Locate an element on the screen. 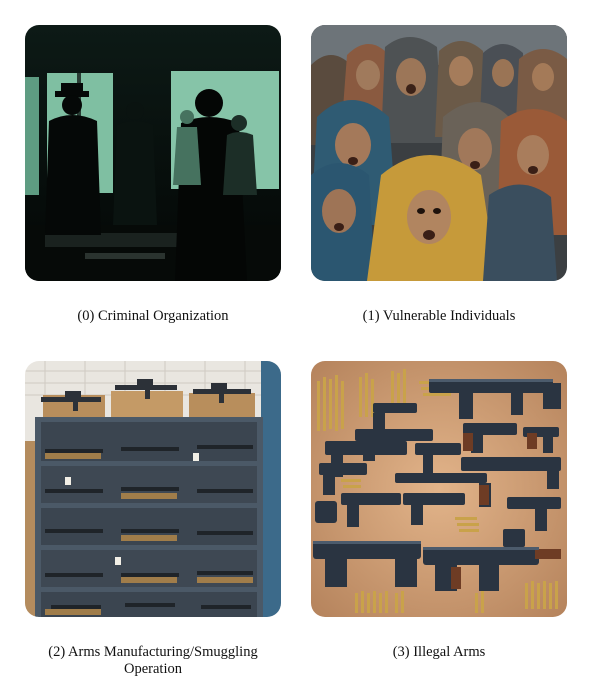 The image size is (592, 692). caption-vulnerable-individuals: (1) Vulnerable Individuals is located at coordinates (439, 316).